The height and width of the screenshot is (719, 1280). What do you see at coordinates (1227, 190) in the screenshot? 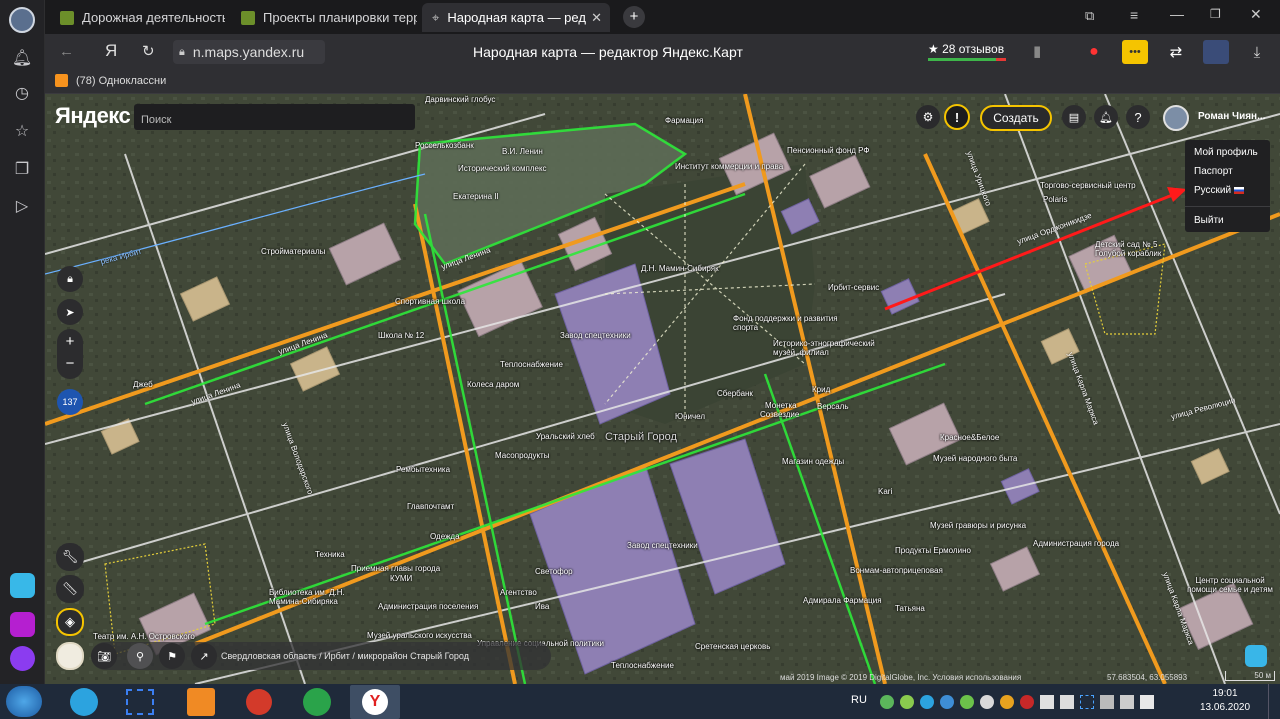
I see `menu-language: Русский` at bounding box center [1227, 190].